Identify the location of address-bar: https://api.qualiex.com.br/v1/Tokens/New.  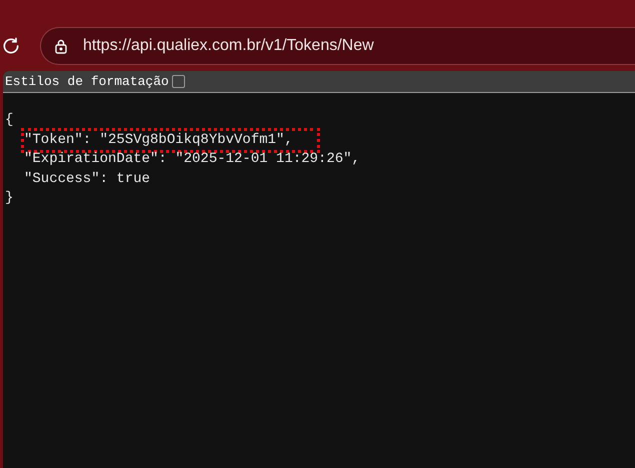
(337, 46).